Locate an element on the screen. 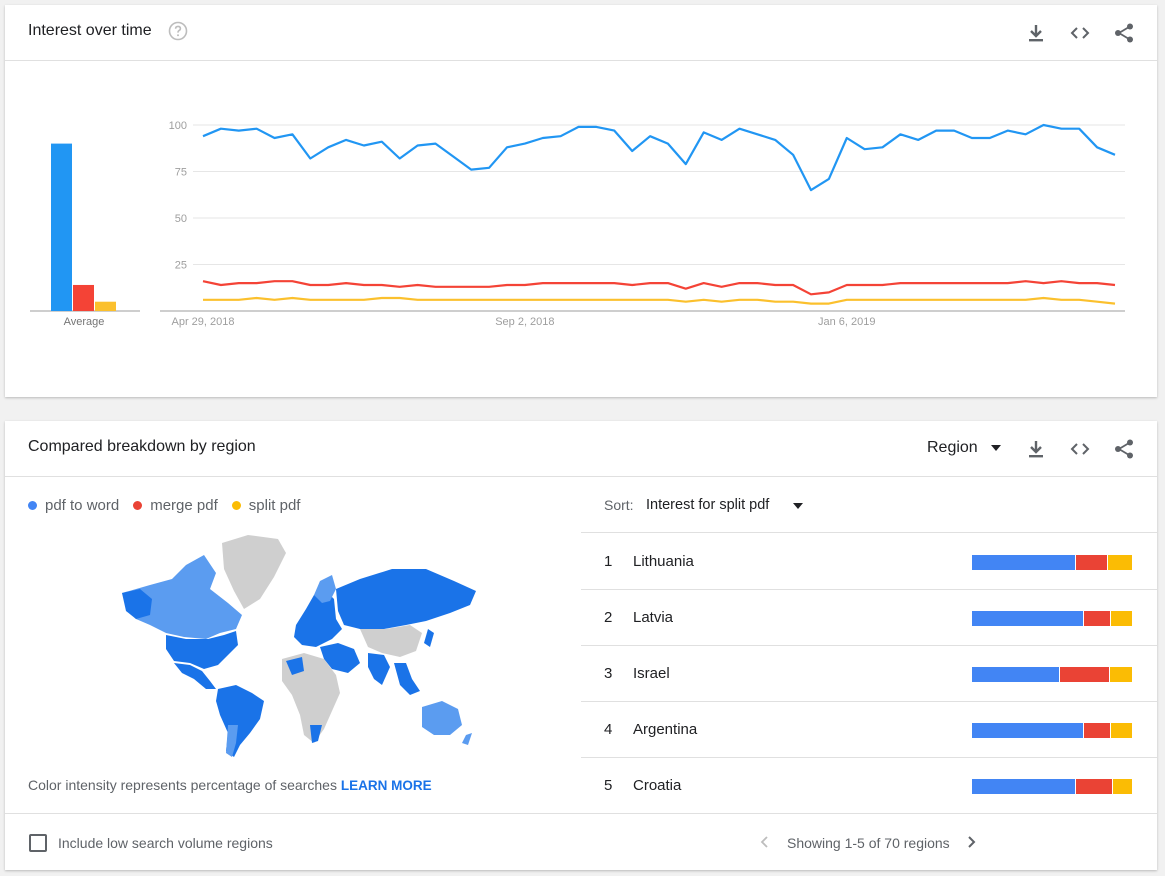 The width and height of the screenshot is (1165, 876). rank-number: 1 is located at coordinates (608, 561).